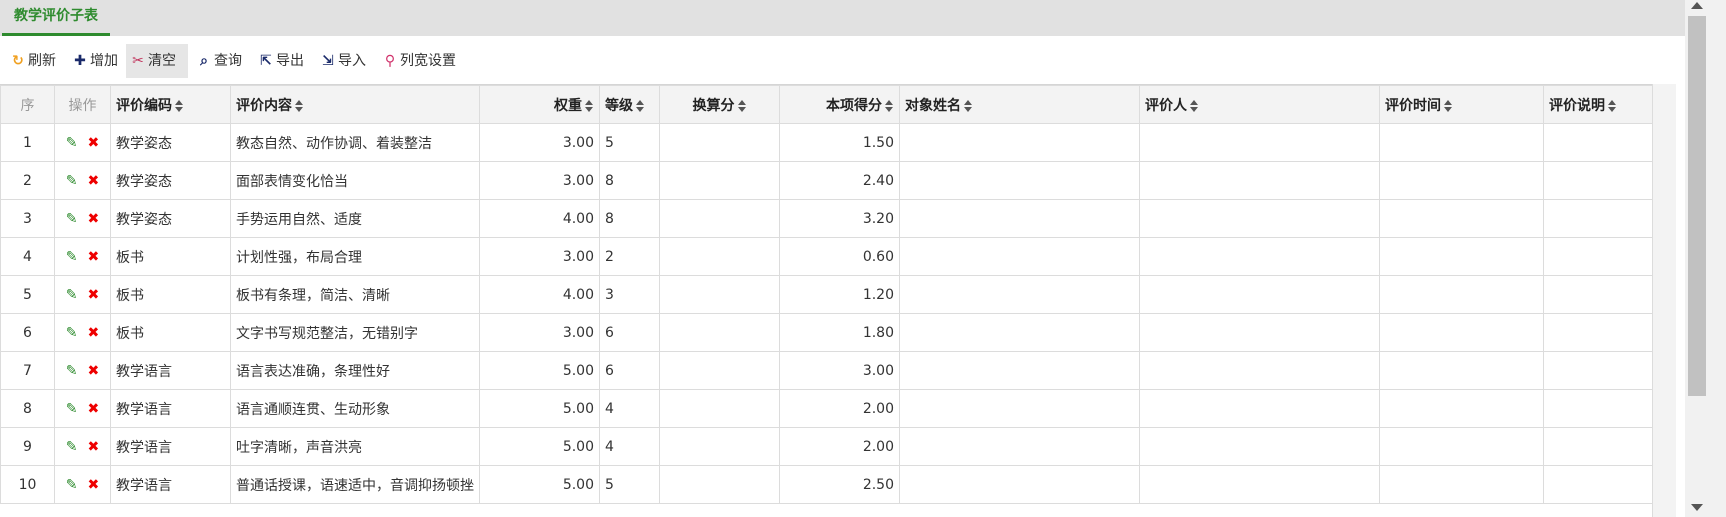 Image resolution: width=1726 pixels, height=517 pixels. I want to click on clear-button: ✂ 清空, so click(157, 61).